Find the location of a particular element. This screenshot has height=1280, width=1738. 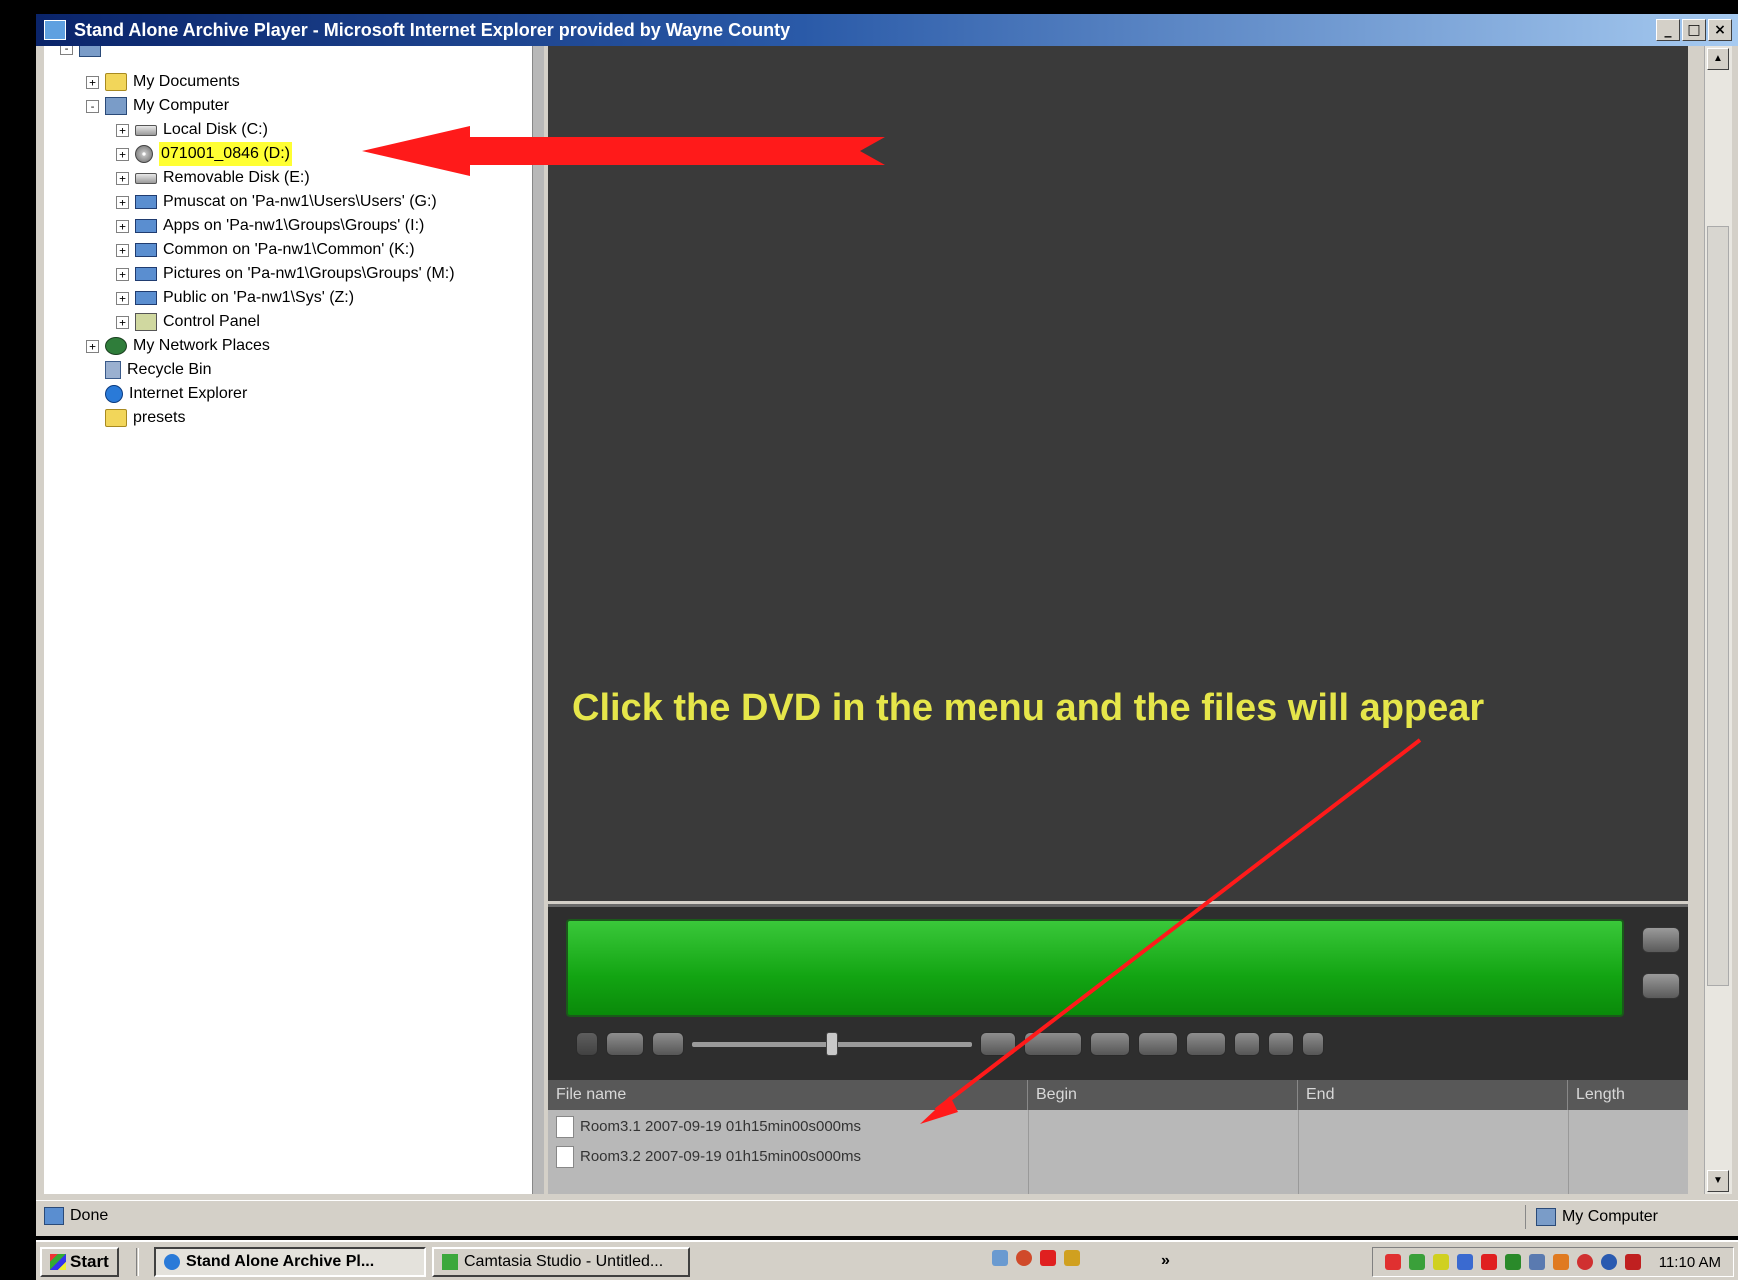

slider-knob is located at coordinates (832, 1044).